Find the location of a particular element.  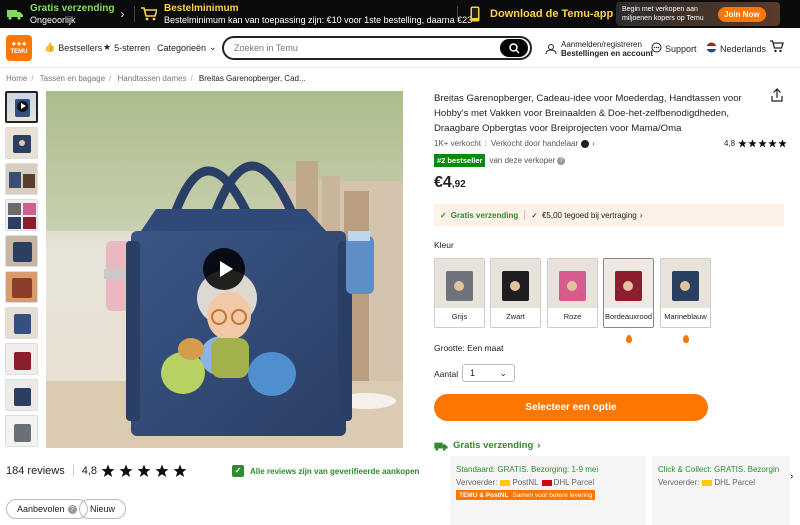

breadcrumb-handbags: Handtassen dames is located at coordinates (152, 78).